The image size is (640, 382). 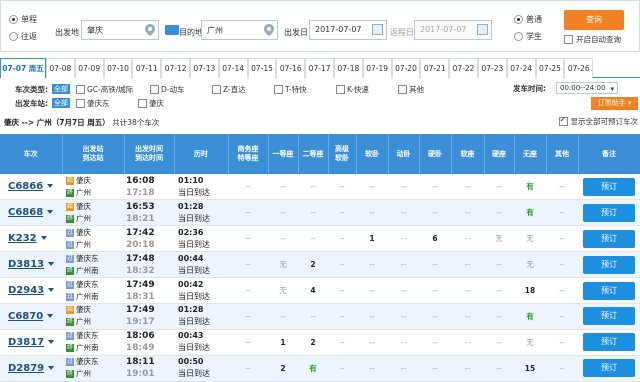 I want to click on to-input: 广州, so click(x=239, y=30).